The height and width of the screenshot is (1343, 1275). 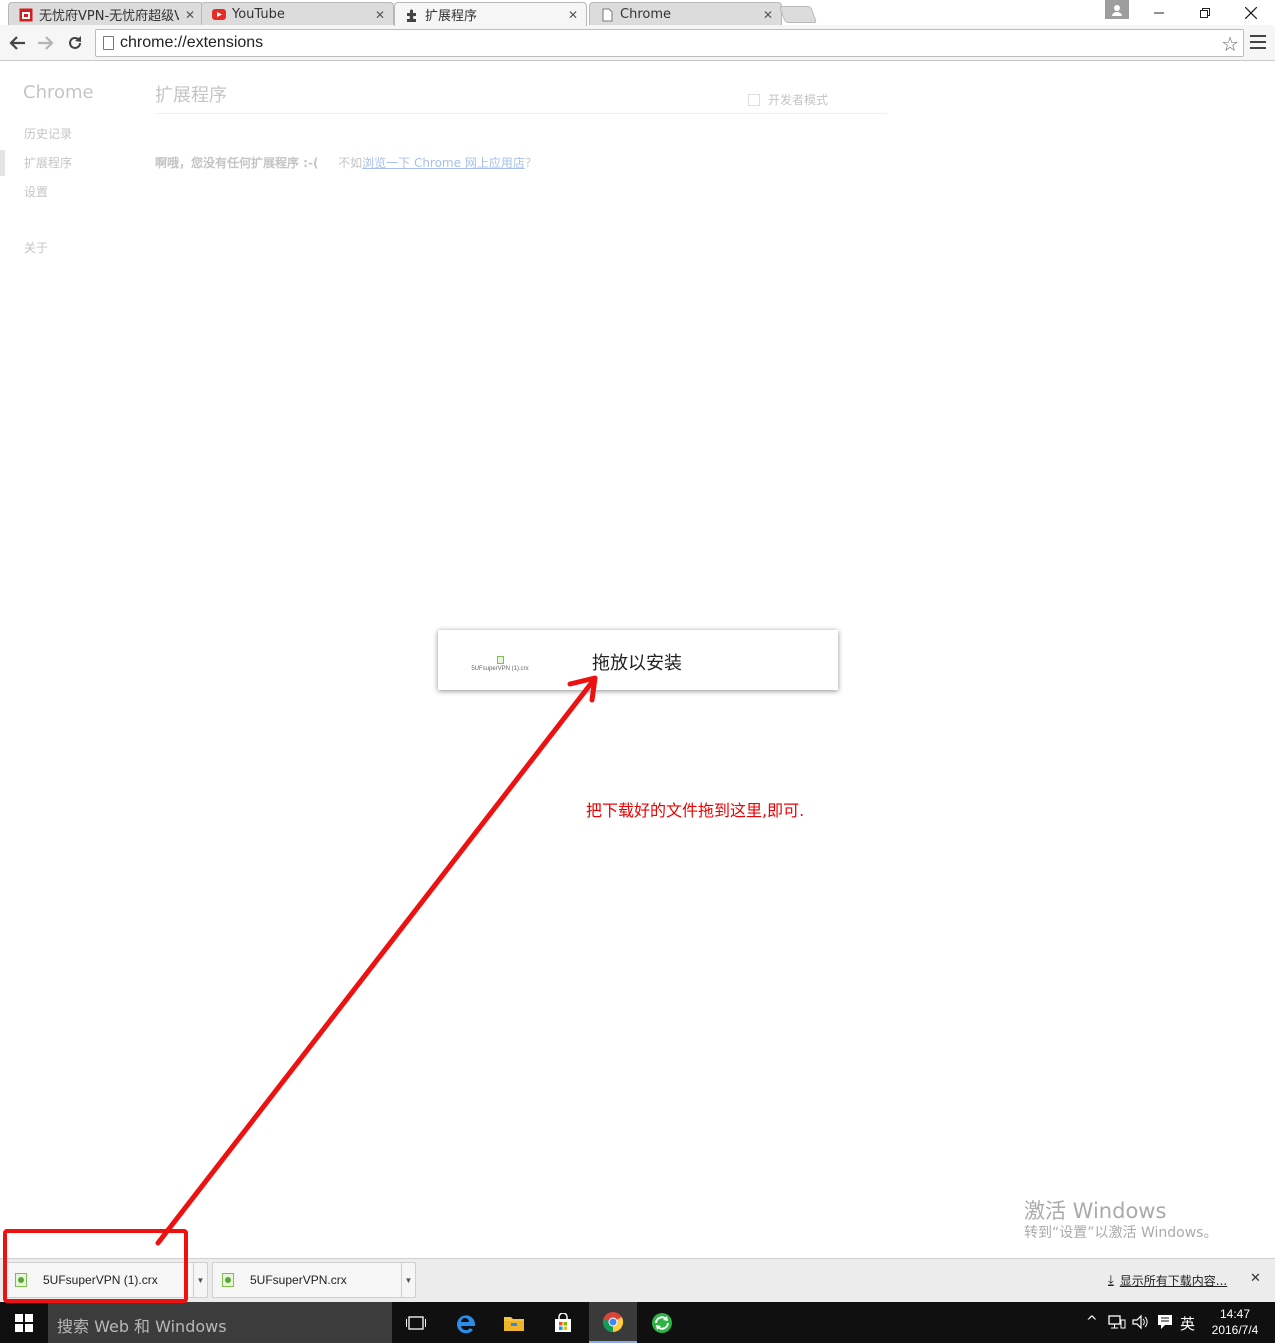 I want to click on tab-chrome: Chrome ✕, so click(x=685, y=14).